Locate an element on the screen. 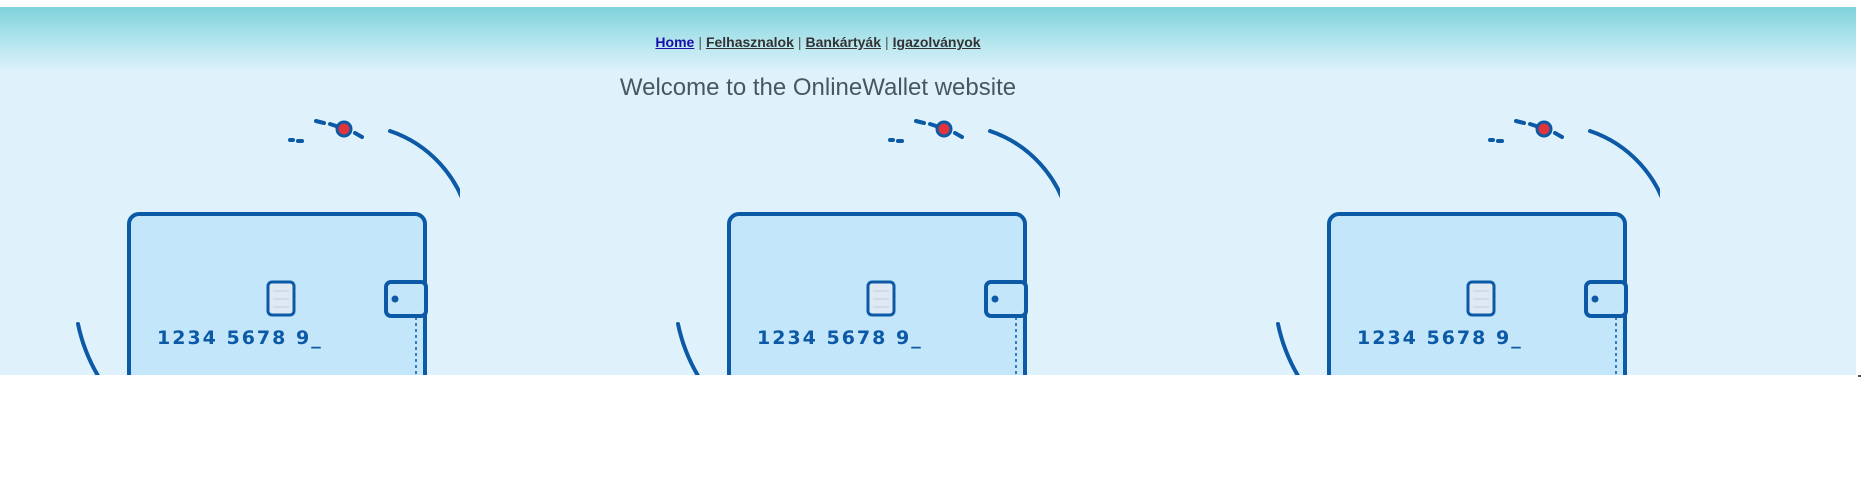 This screenshot has height=484, width=1862. edge-marker is located at coordinates (1859, 376).